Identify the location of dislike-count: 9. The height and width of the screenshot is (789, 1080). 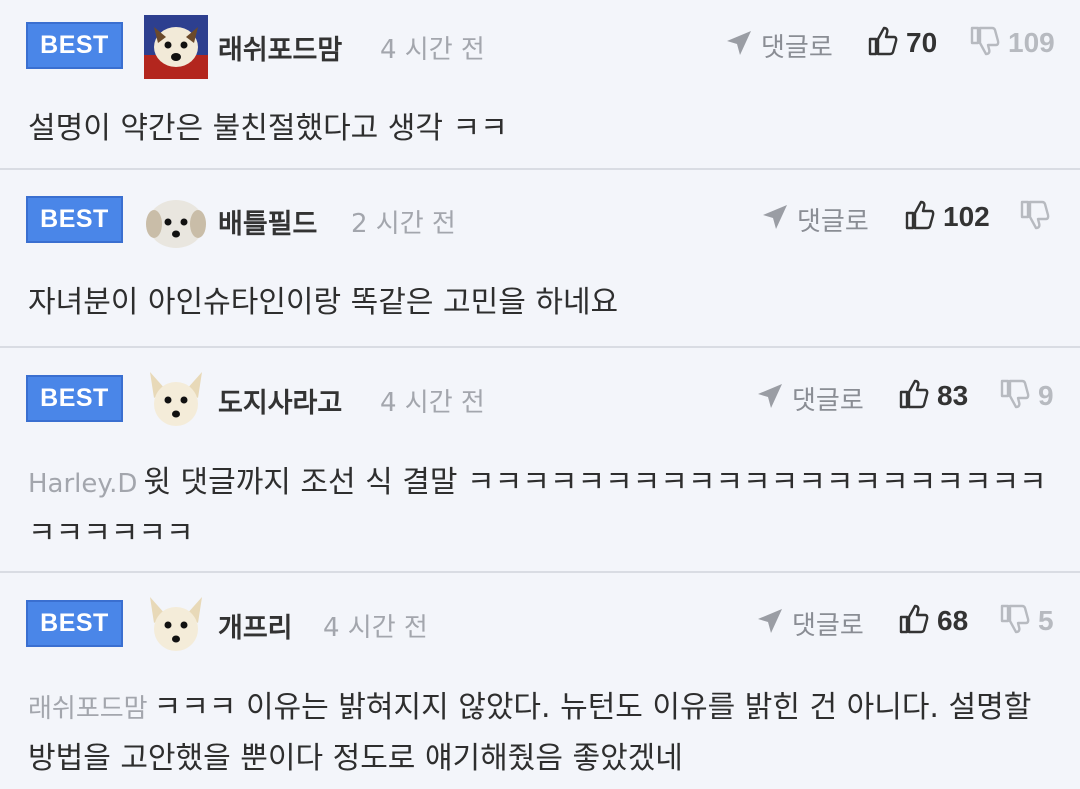
(1046, 395).